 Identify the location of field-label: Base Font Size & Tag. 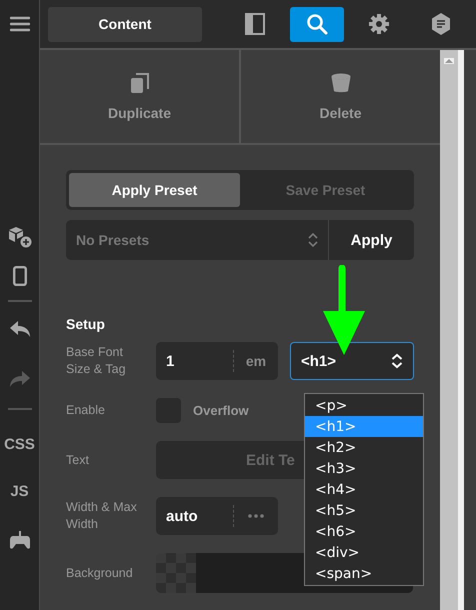
(96, 361).